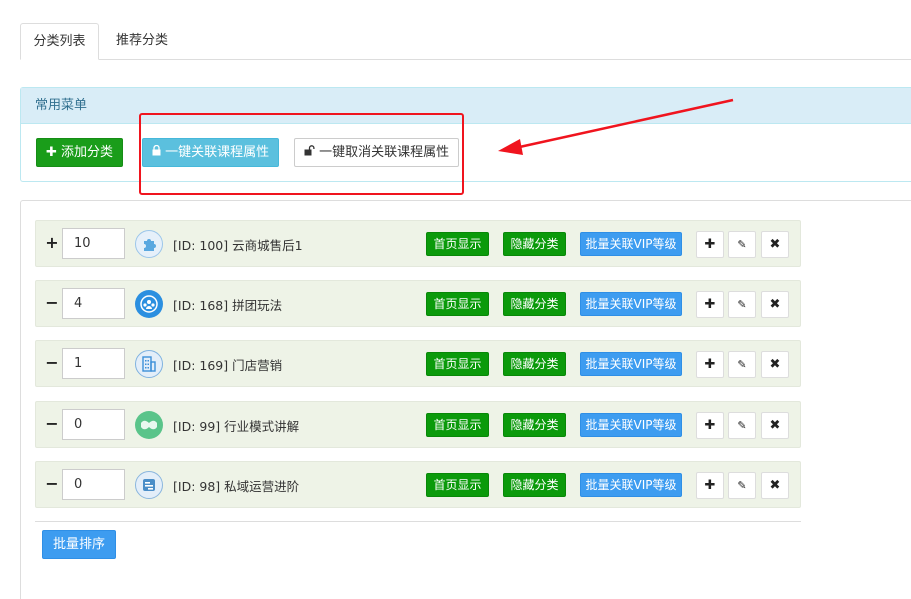 Image resolution: width=911 pixels, height=599 pixels. I want to click on tab-category-list: 分类列表, so click(59, 41).